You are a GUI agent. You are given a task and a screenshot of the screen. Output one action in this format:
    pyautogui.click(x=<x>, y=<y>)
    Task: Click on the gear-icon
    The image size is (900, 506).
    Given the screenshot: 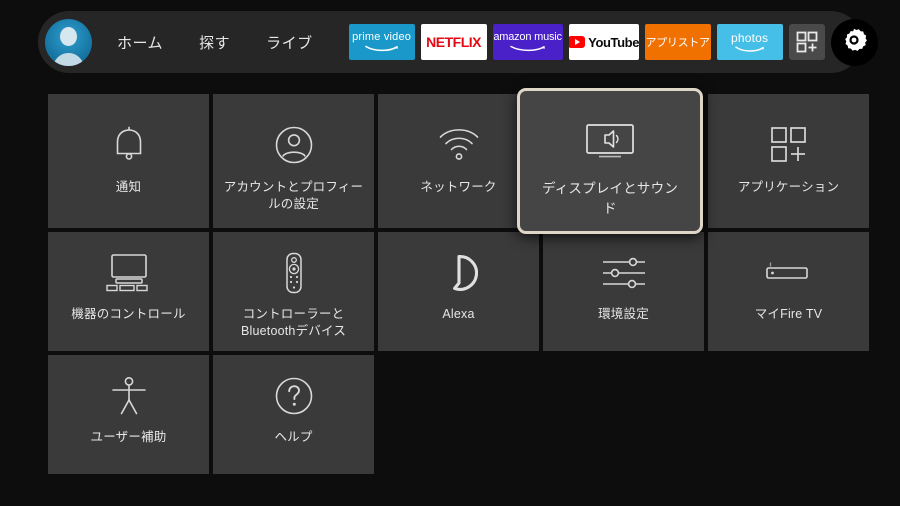 What is the action you would take?
    pyautogui.click(x=856, y=39)
    